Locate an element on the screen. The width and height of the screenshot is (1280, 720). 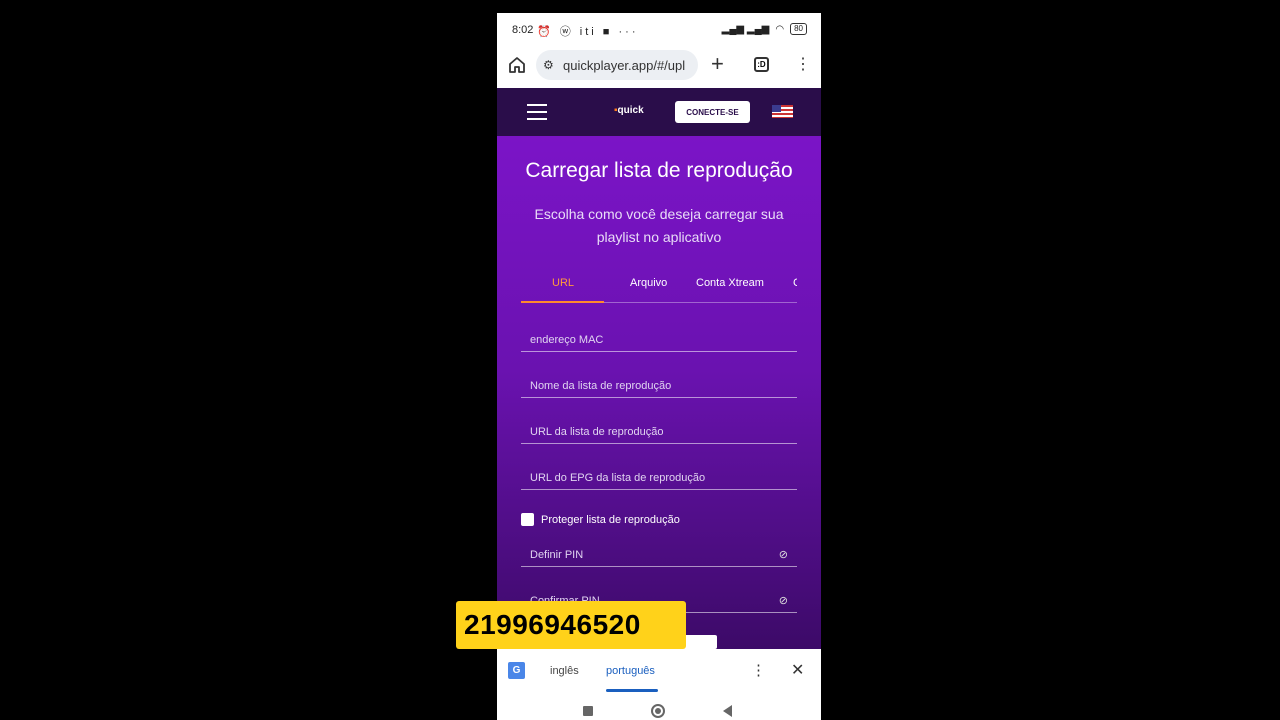
tab-conta-xtream: Conta Xtream is located at coordinates (730, 283).